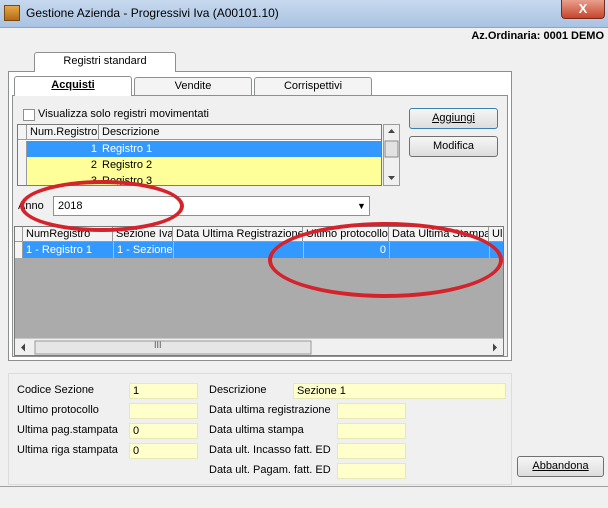 Image resolution: width=608 pixels, height=508 pixels. I want to click on data-ultima-registrazione-label: Data ultima registrazione, so click(270, 410).